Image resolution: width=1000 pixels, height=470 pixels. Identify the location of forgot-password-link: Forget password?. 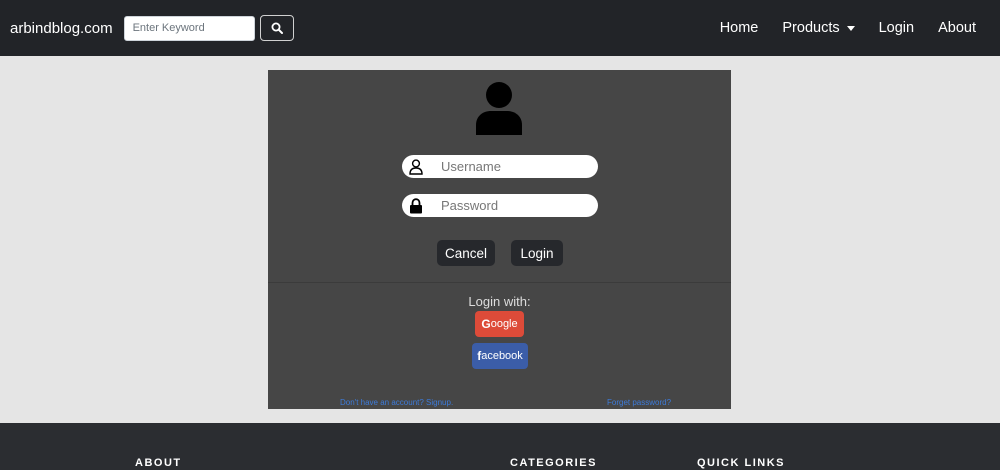
(639, 402).